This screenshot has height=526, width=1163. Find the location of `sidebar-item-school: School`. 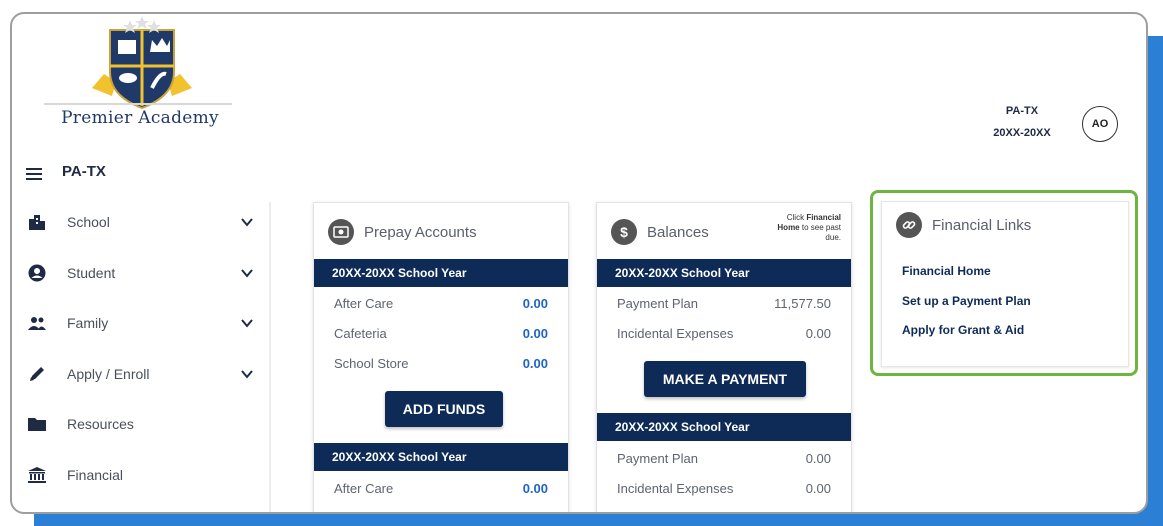

sidebar-item-school: School is located at coordinates (141, 222).